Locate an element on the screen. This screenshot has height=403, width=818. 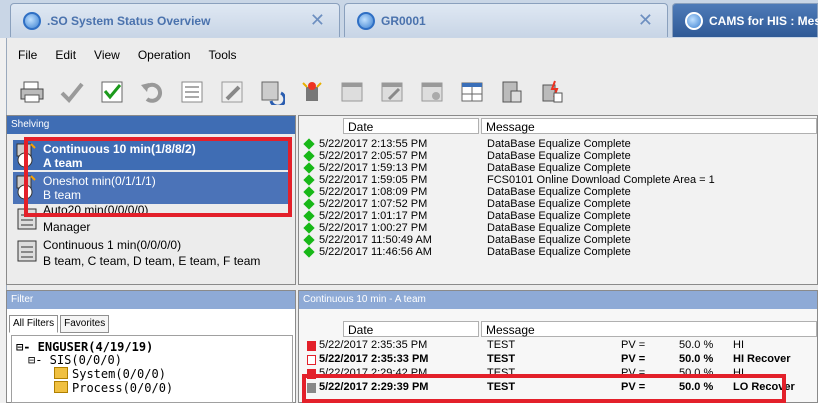
menu-view: View is located at coordinates (107, 57).